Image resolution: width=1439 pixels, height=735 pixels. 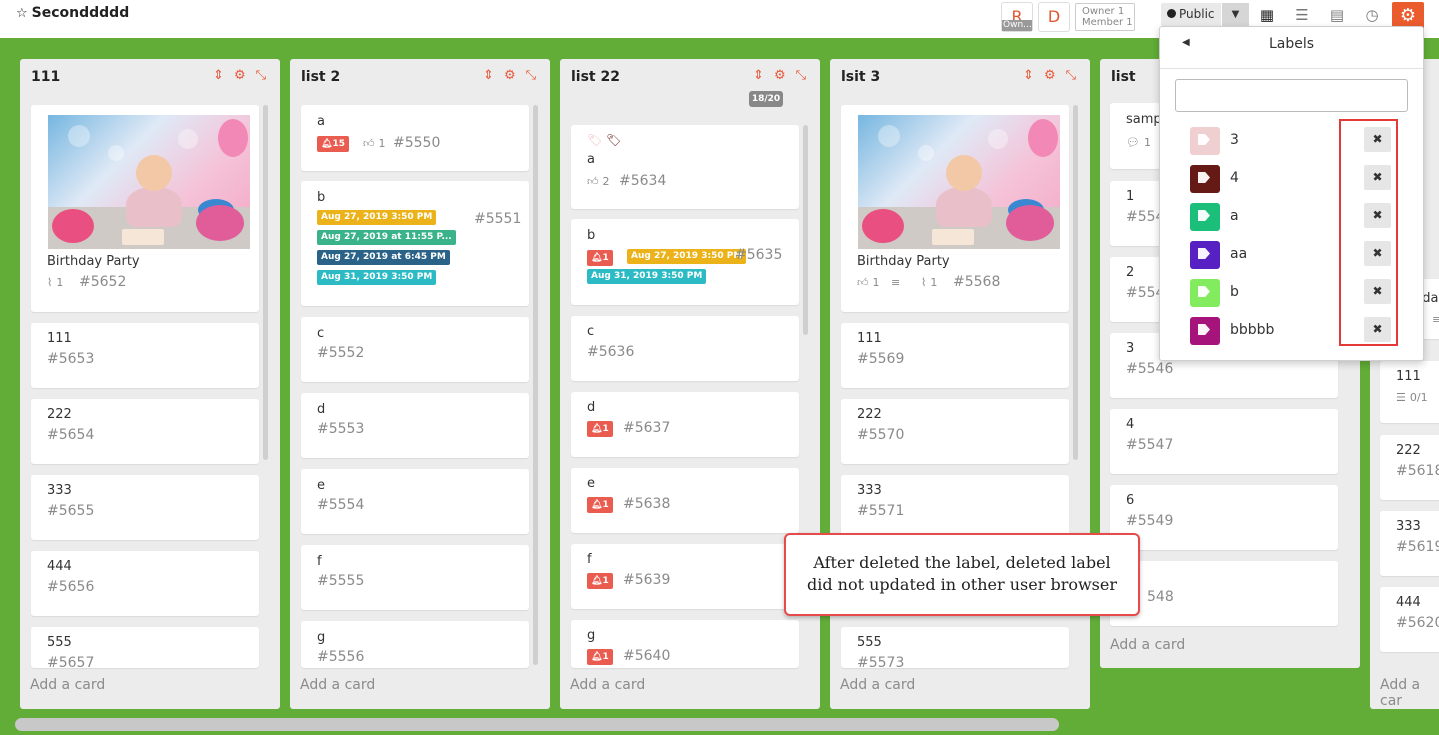 What do you see at coordinates (320, 77) in the screenshot?
I see `list-title: list 2` at bounding box center [320, 77].